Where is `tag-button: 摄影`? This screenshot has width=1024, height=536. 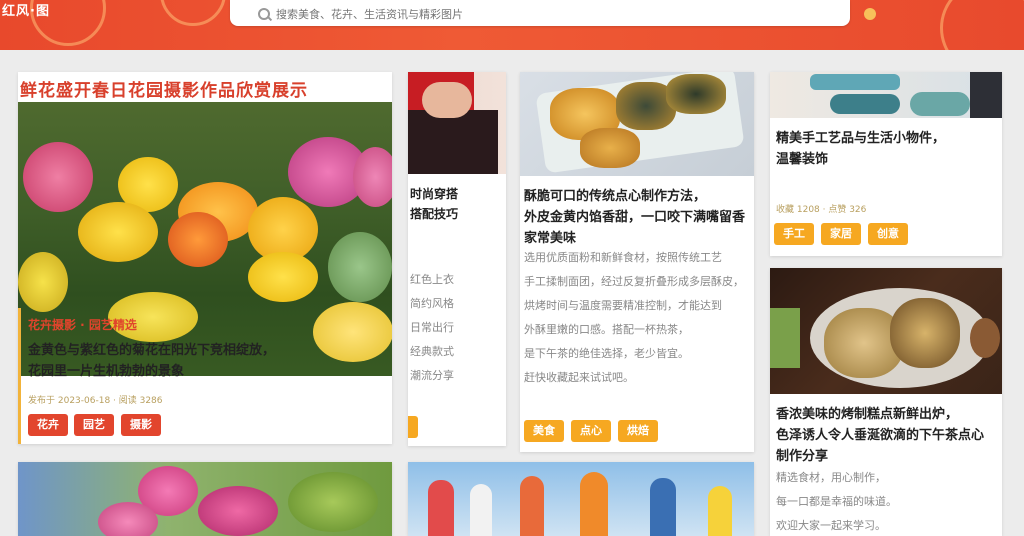 tag-button: 摄影 is located at coordinates (141, 425).